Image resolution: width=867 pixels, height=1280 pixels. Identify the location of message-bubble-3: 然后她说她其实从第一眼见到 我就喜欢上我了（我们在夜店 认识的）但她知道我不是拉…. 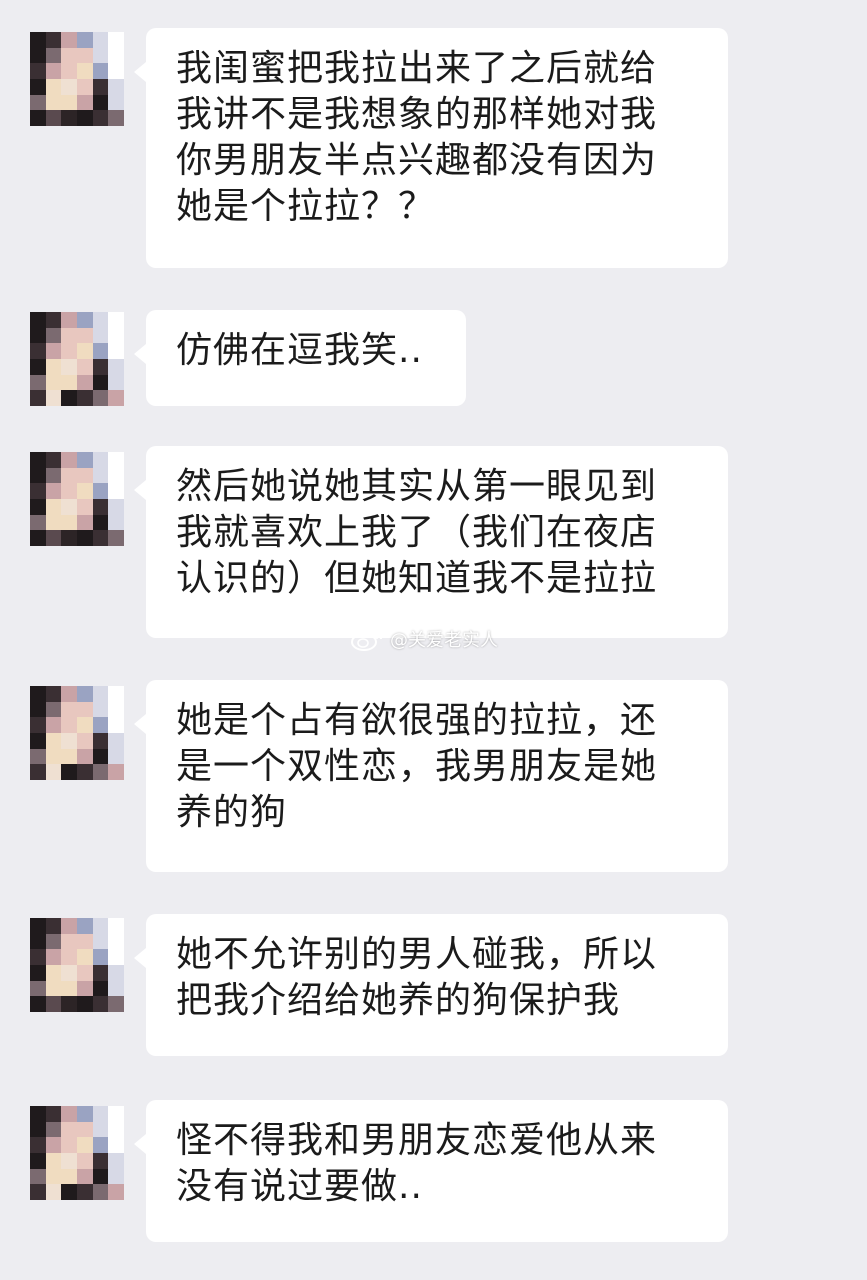
(431, 542).